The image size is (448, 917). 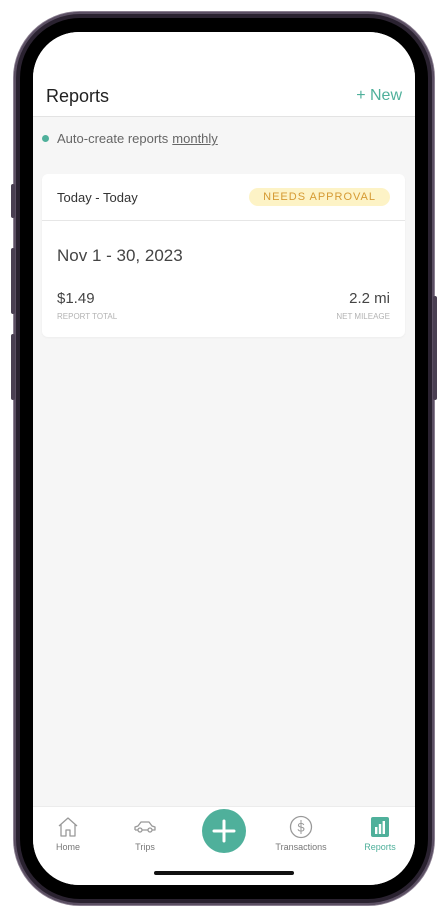 I want to click on plus-icon, so click(x=224, y=831).